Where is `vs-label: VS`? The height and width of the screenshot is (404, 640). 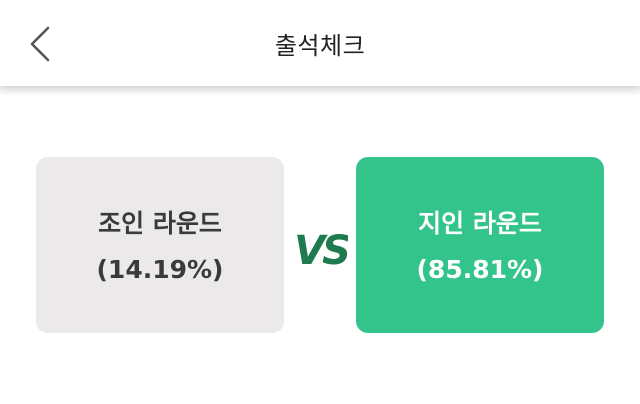
vs-label: VS is located at coordinates (321, 250).